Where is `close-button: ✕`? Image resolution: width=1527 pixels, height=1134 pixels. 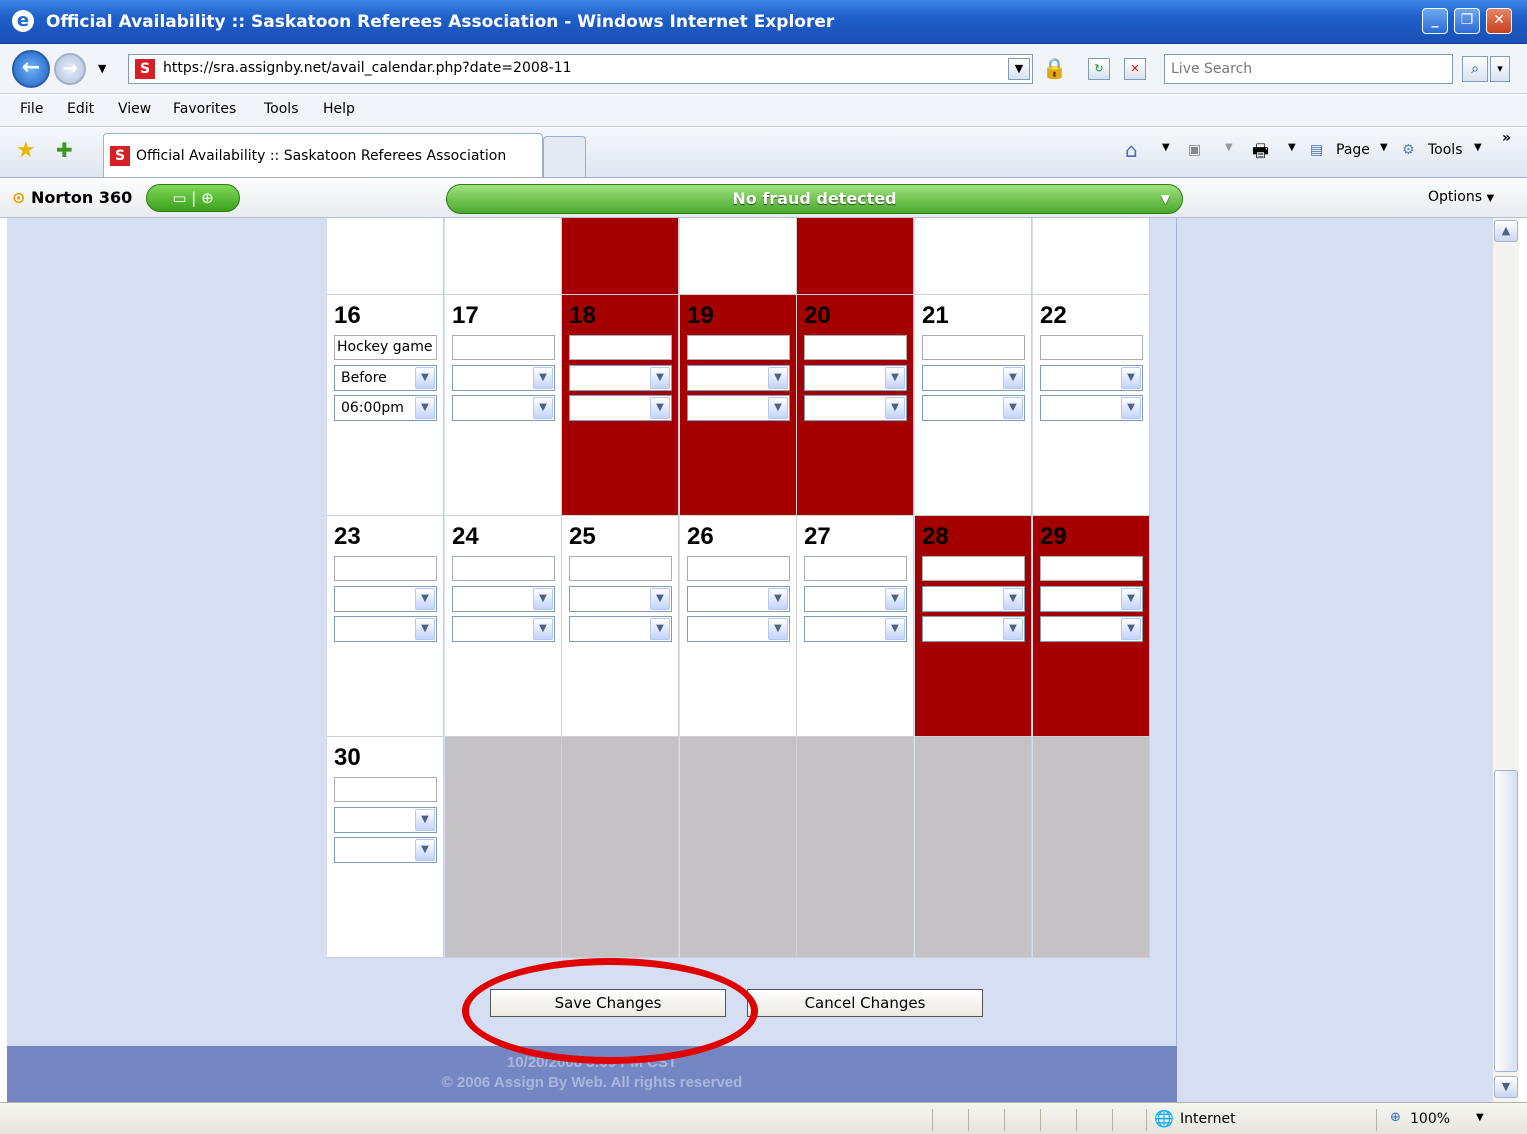 close-button: ✕ is located at coordinates (1499, 21).